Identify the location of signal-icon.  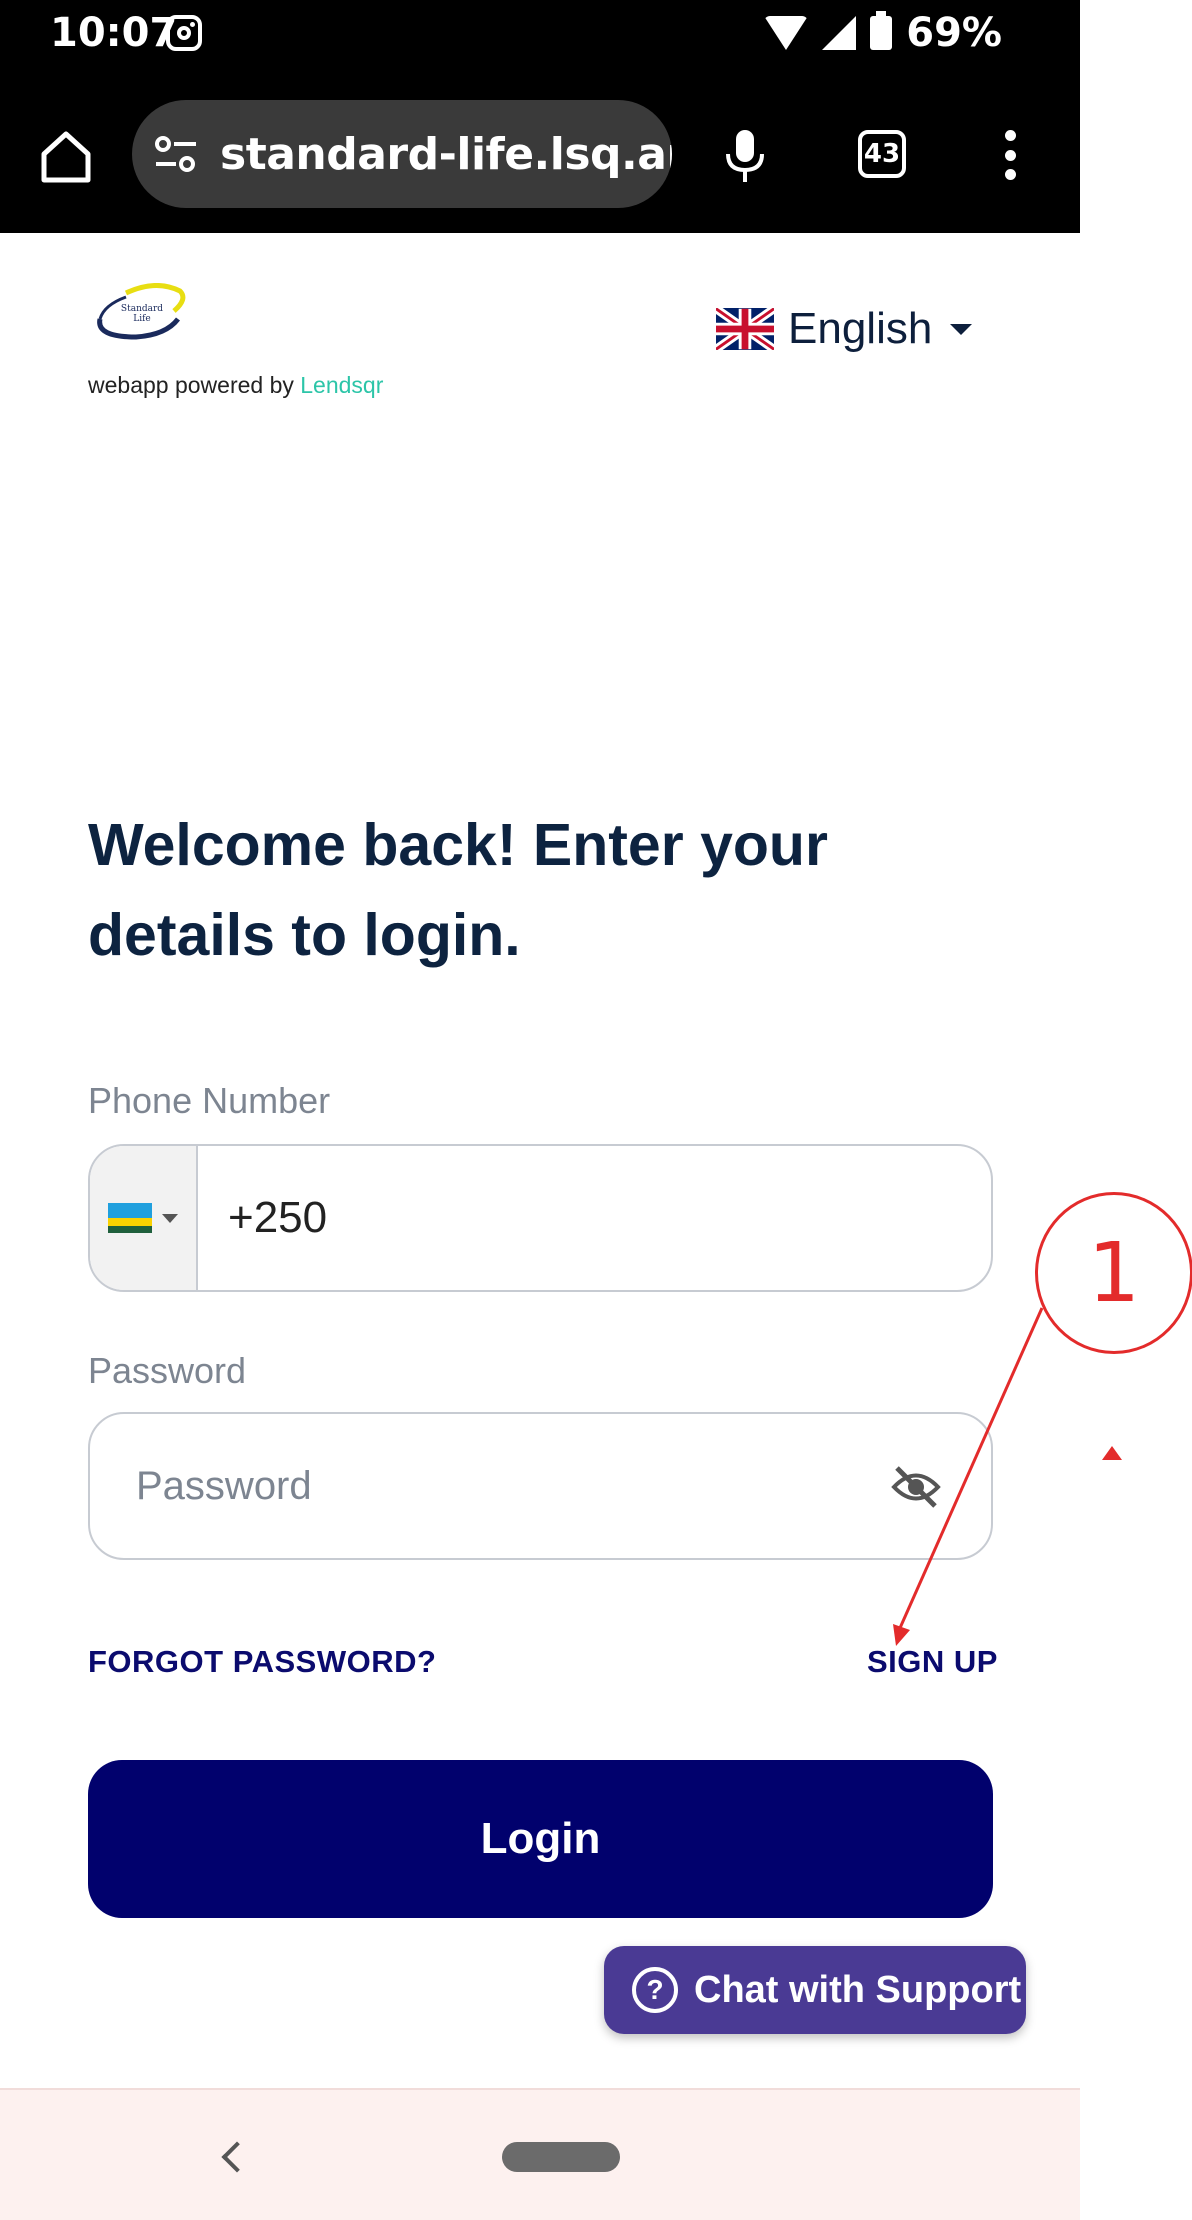
(839, 33).